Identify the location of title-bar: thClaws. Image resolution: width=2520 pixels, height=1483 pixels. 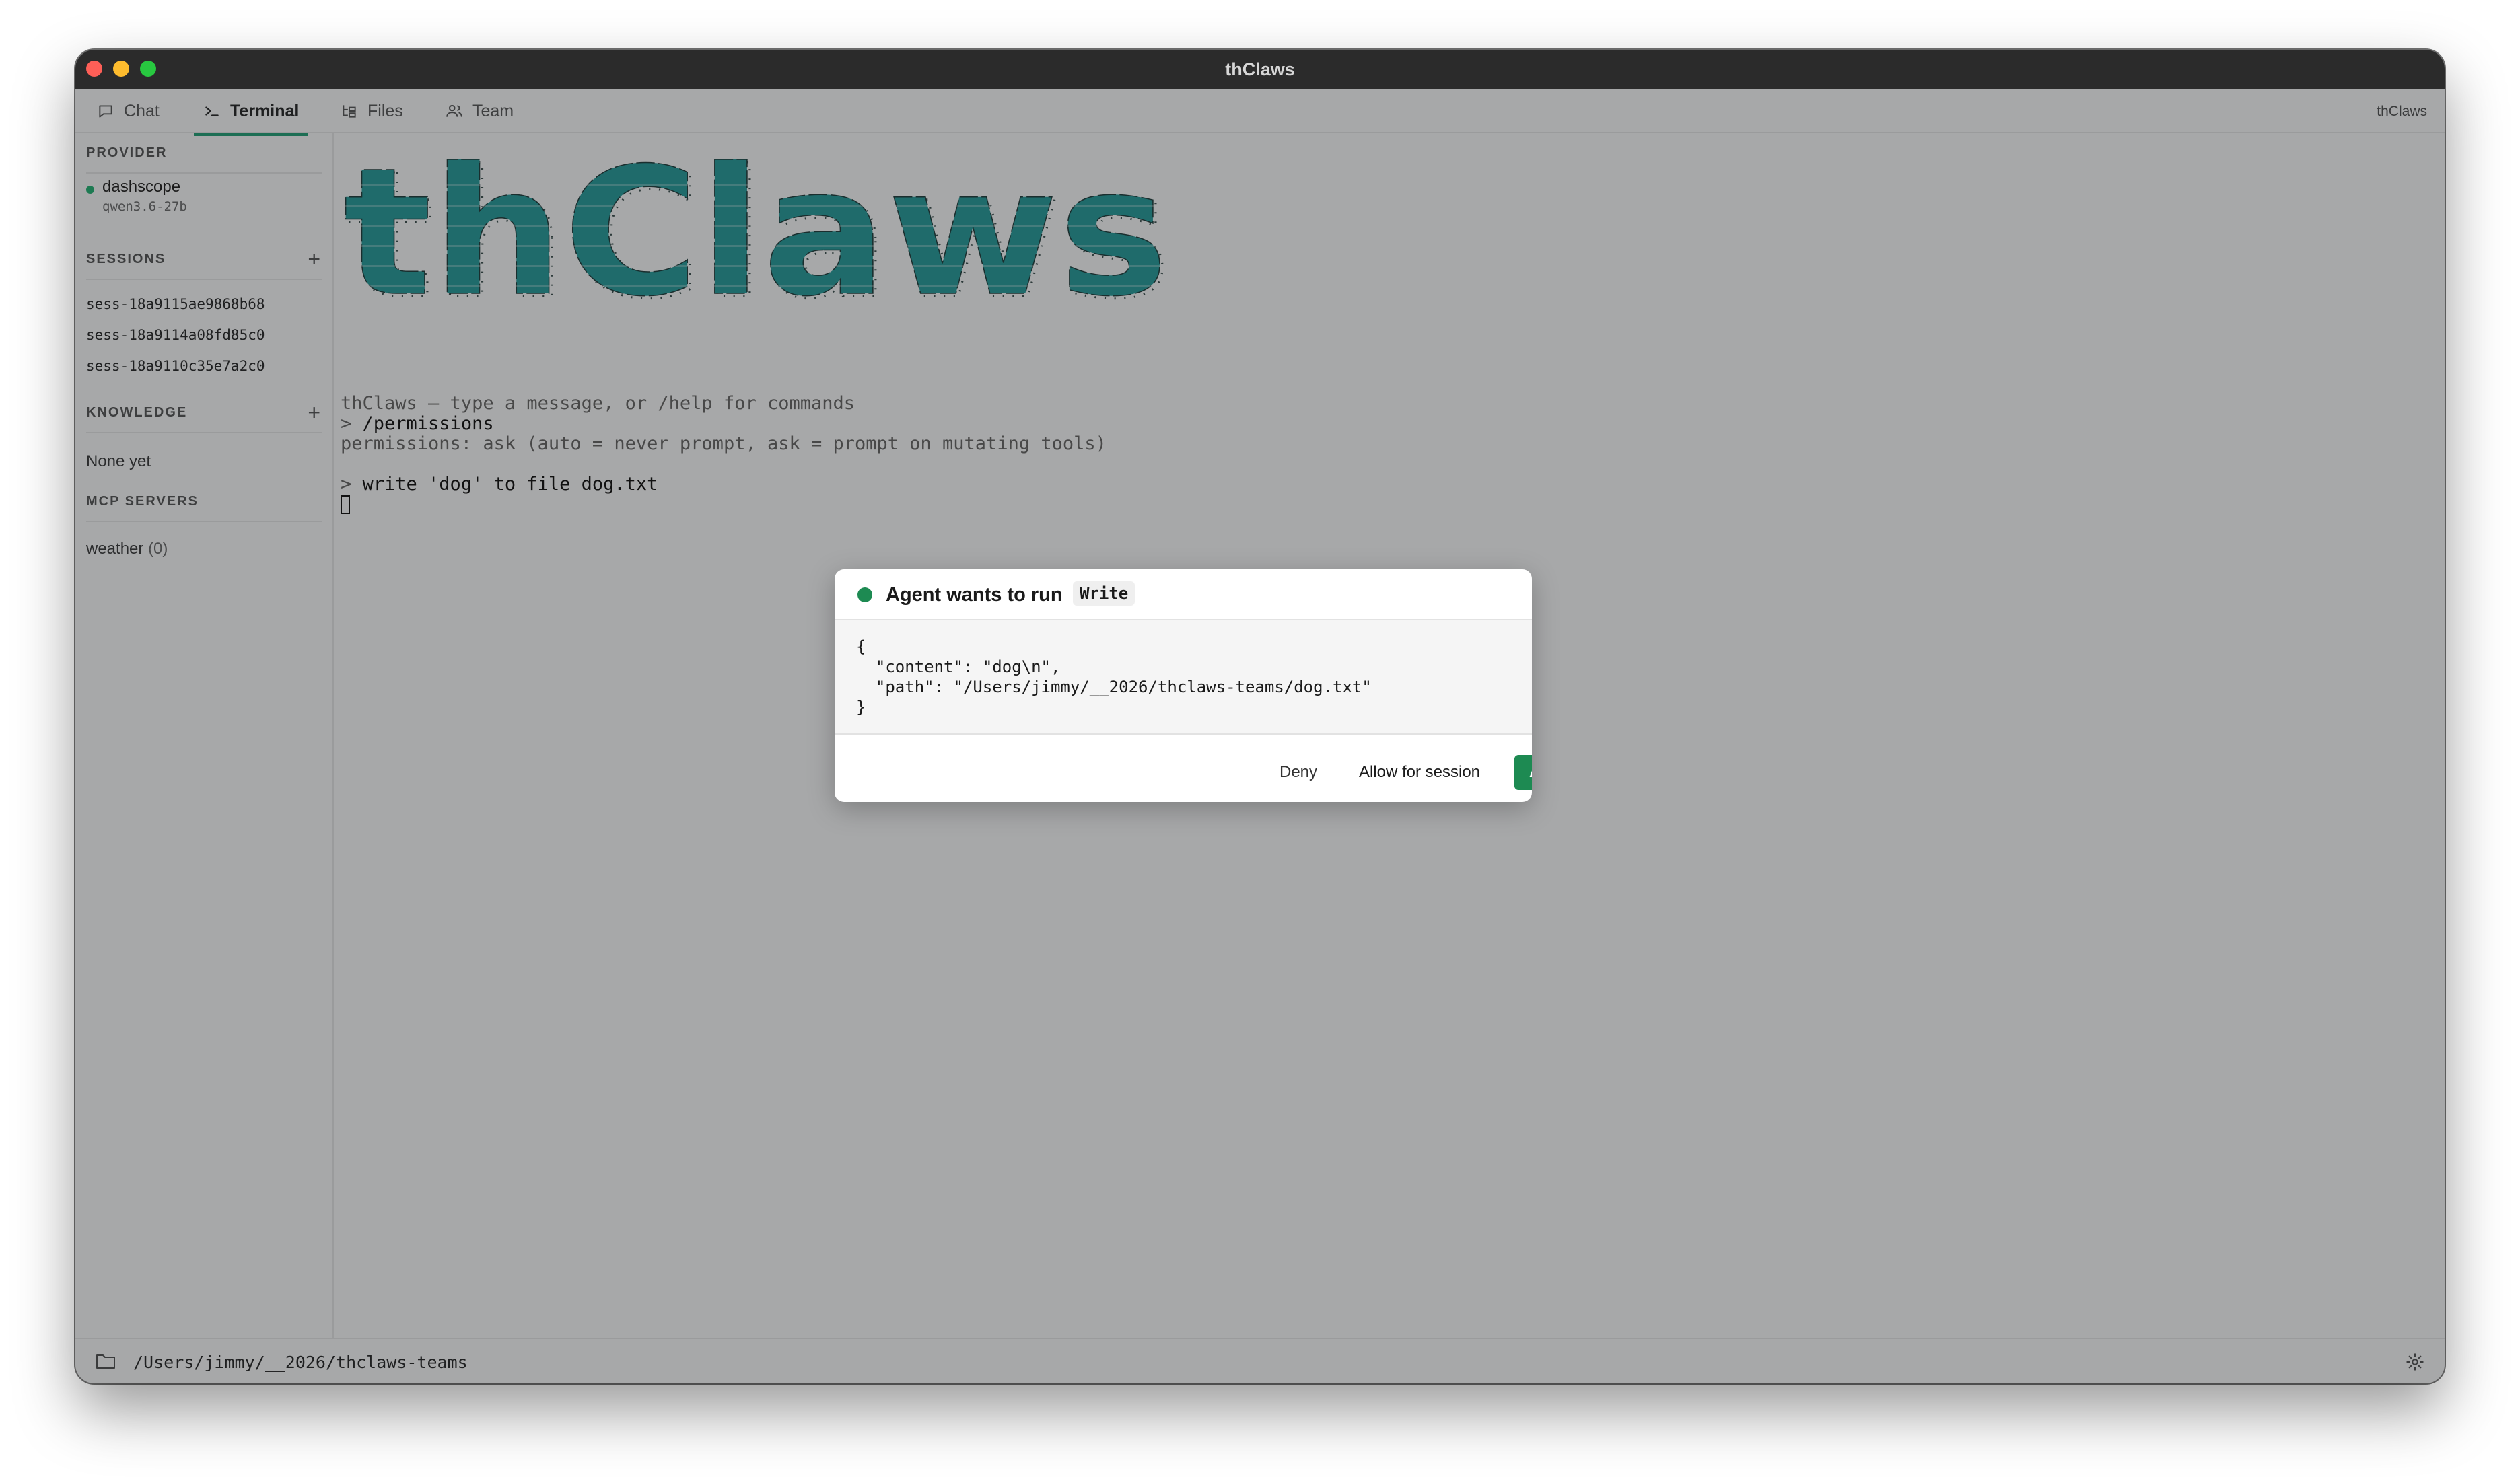
(1260, 69).